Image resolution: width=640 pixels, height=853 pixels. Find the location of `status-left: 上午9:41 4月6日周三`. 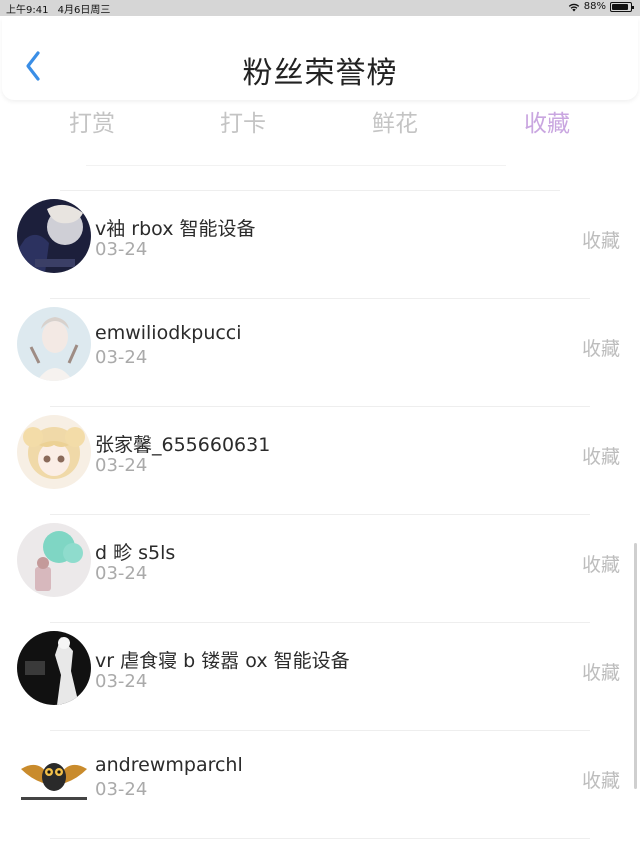

status-left: 上午9:41 4月6日周三 is located at coordinates (61, 8).